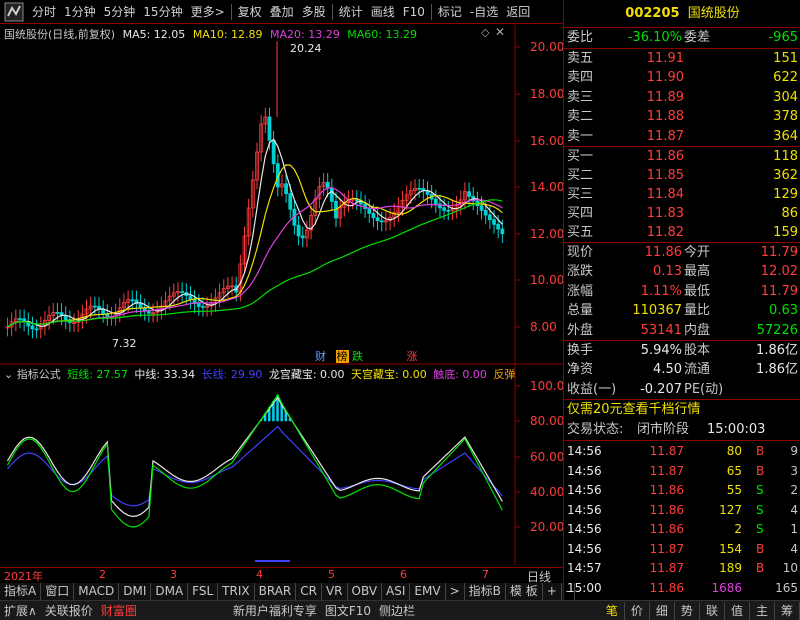  Describe the element at coordinates (80, 12) in the screenshot. I see `toolbar-item-1: 1分钟` at that location.